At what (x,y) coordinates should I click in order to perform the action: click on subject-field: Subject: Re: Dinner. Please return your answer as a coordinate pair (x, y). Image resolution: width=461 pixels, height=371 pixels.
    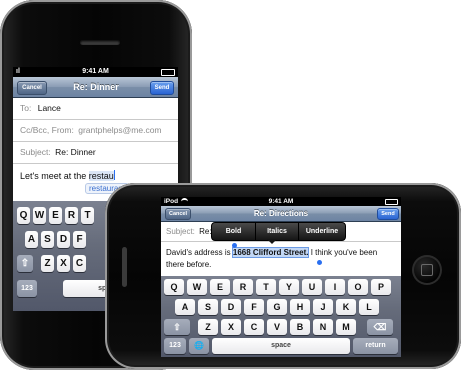
    Looking at the image, I should click on (95, 153).